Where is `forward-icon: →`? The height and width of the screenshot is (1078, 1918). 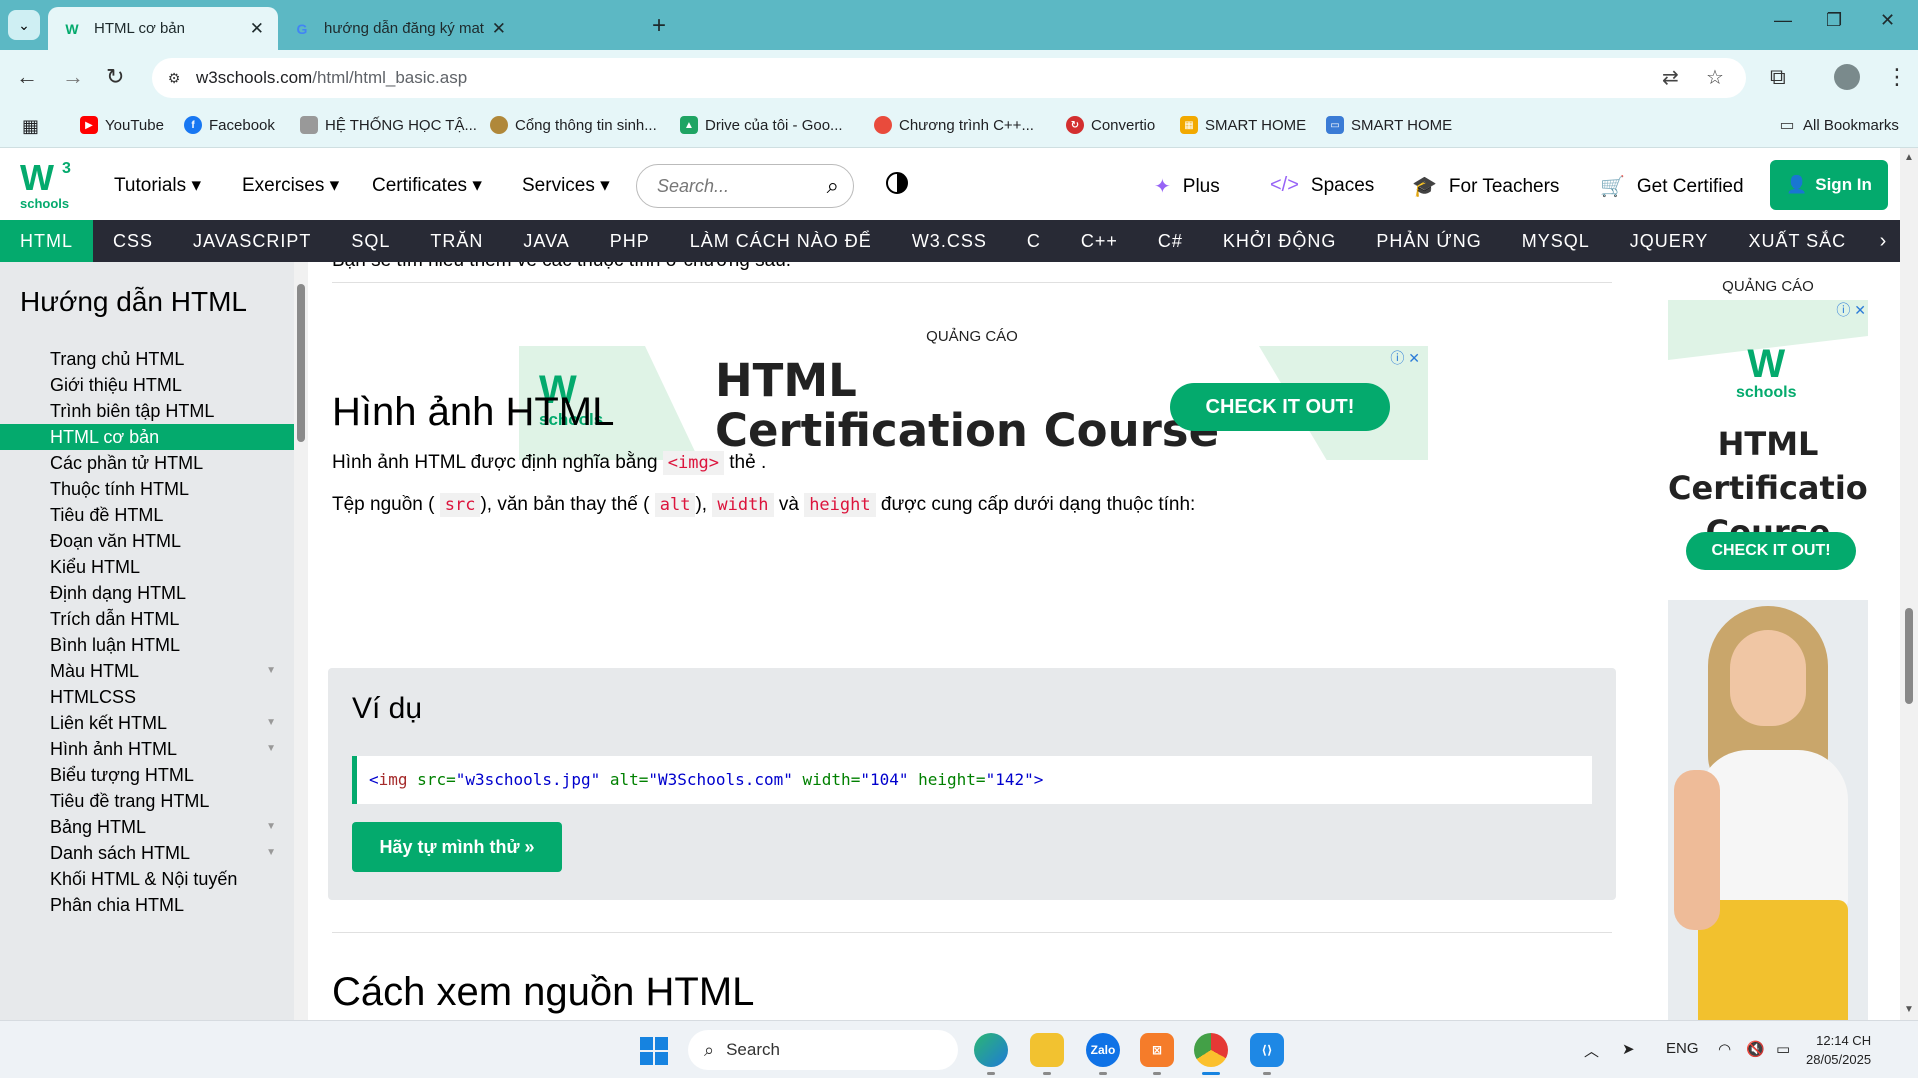
forward-icon: → is located at coordinates (73, 77).